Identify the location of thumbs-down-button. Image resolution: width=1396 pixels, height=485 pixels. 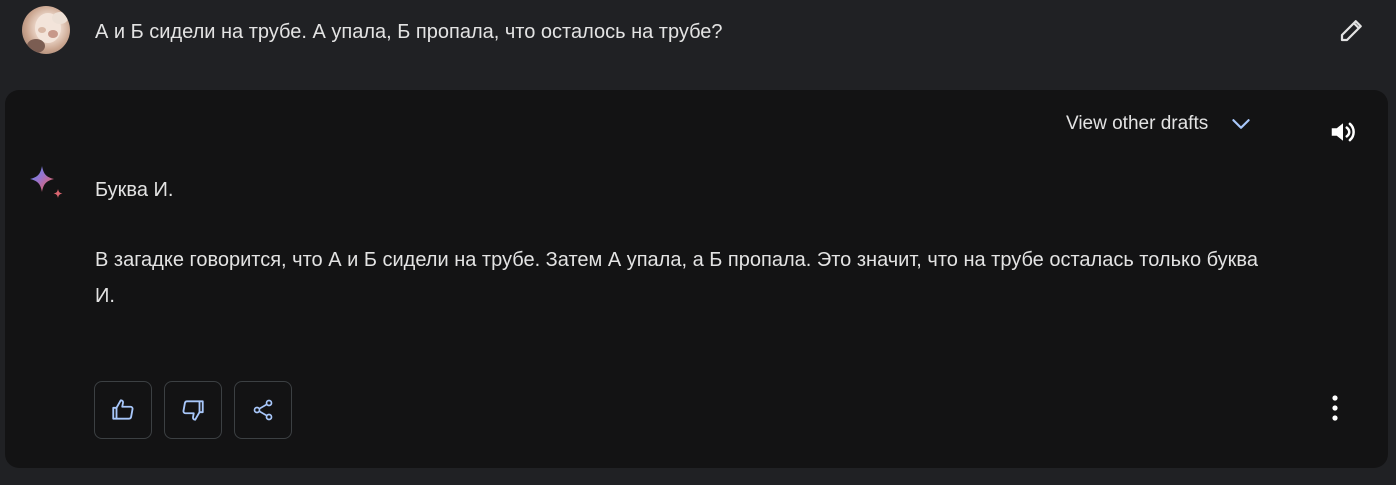
(193, 410).